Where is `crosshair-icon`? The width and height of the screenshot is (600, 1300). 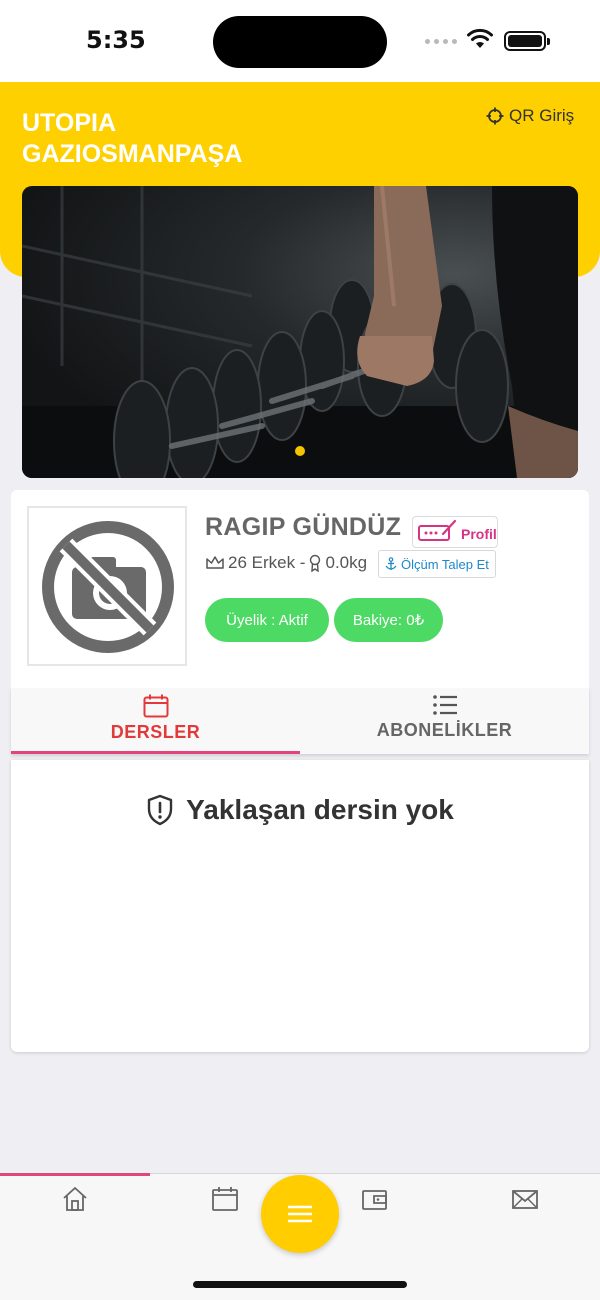
crosshair-icon is located at coordinates (495, 116).